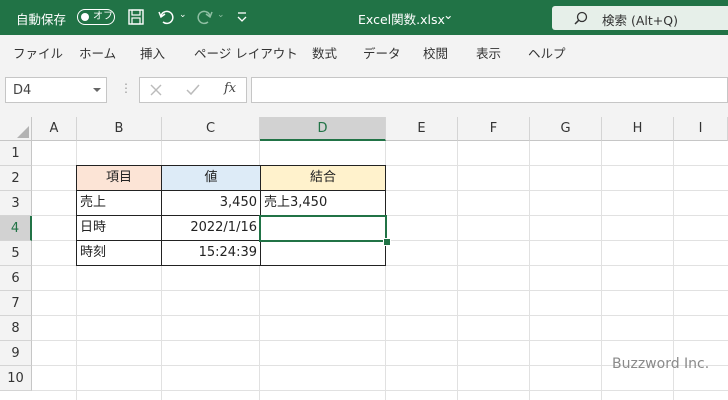 This screenshot has height=400, width=728. Describe the element at coordinates (16, 228) in the screenshot. I see `row-header-4: 4` at that location.